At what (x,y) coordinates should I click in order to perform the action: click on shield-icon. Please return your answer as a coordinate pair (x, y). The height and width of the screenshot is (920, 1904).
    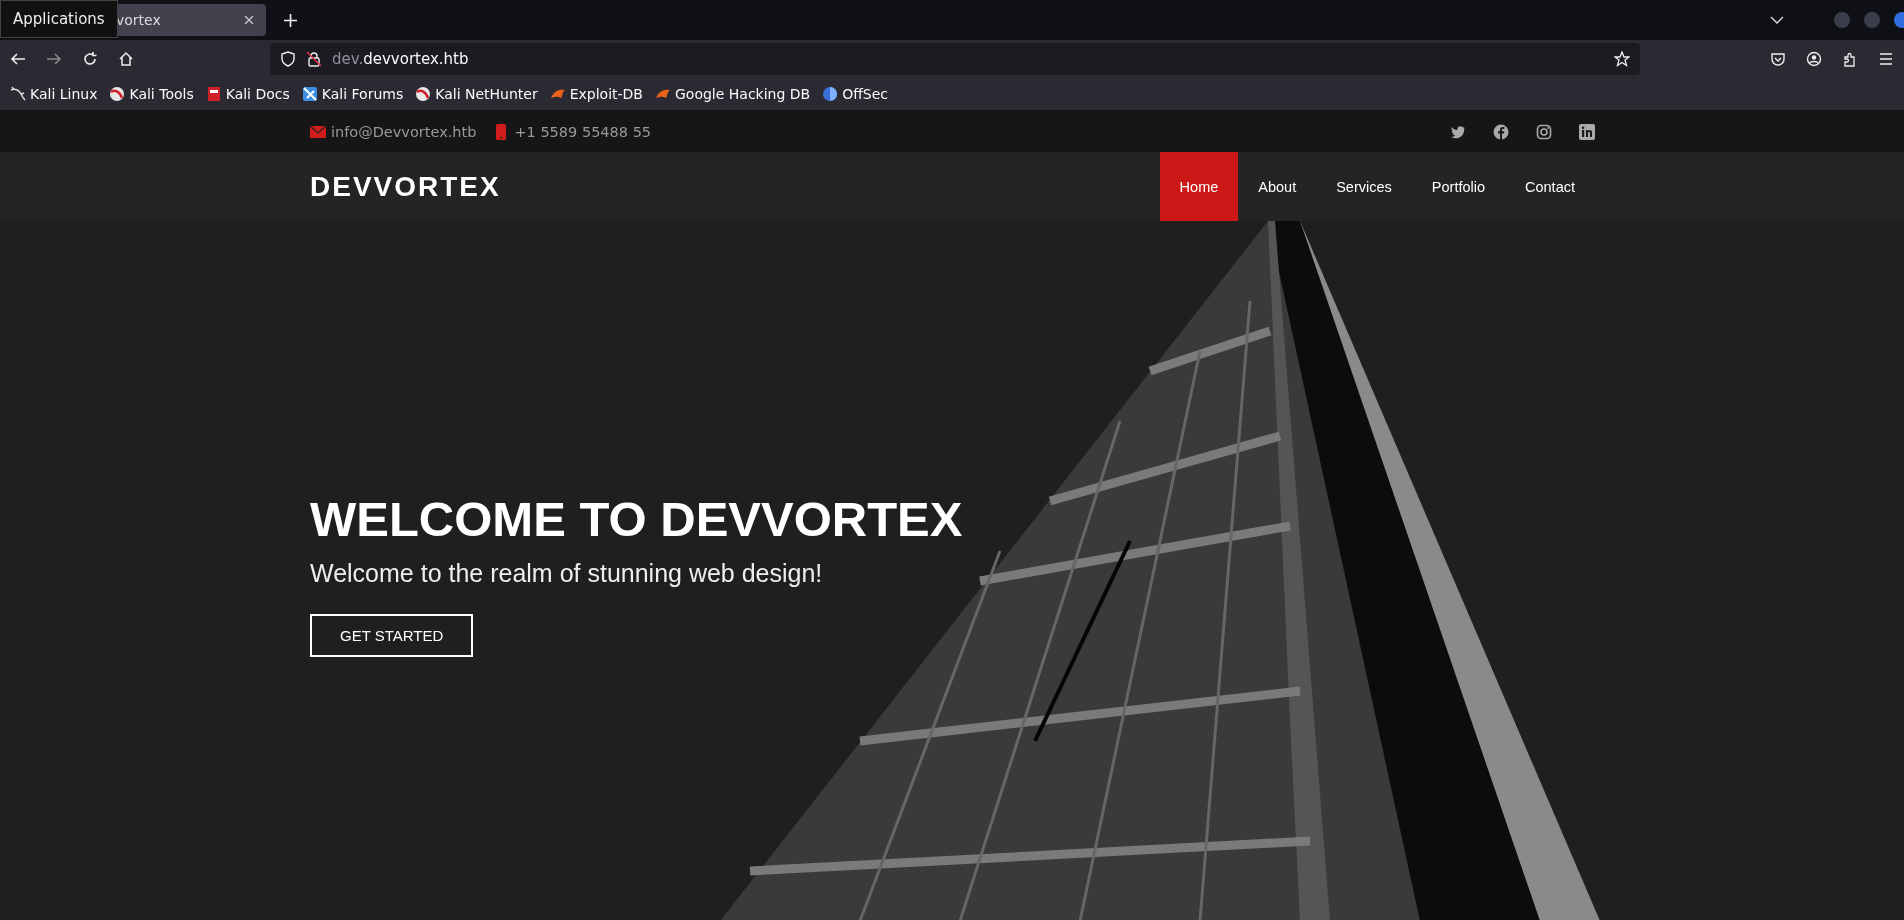
    Looking at the image, I should click on (288, 59).